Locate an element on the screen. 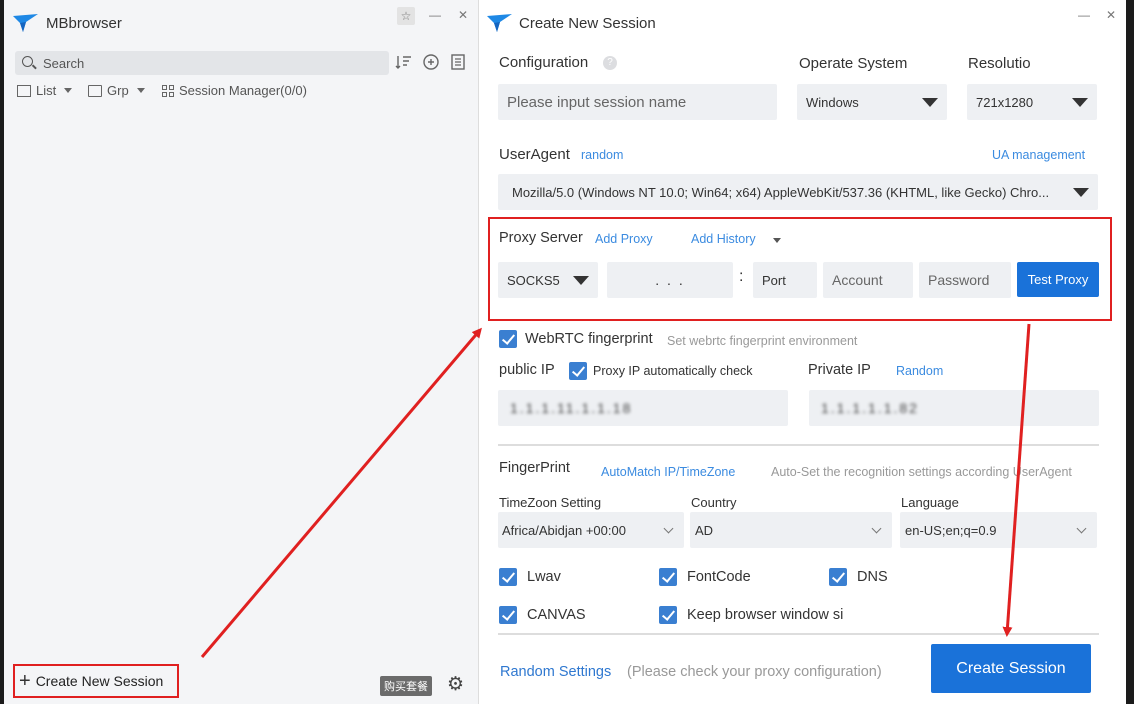  session-manager-link: Session Manager(0/0) is located at coordinates (234, 90).